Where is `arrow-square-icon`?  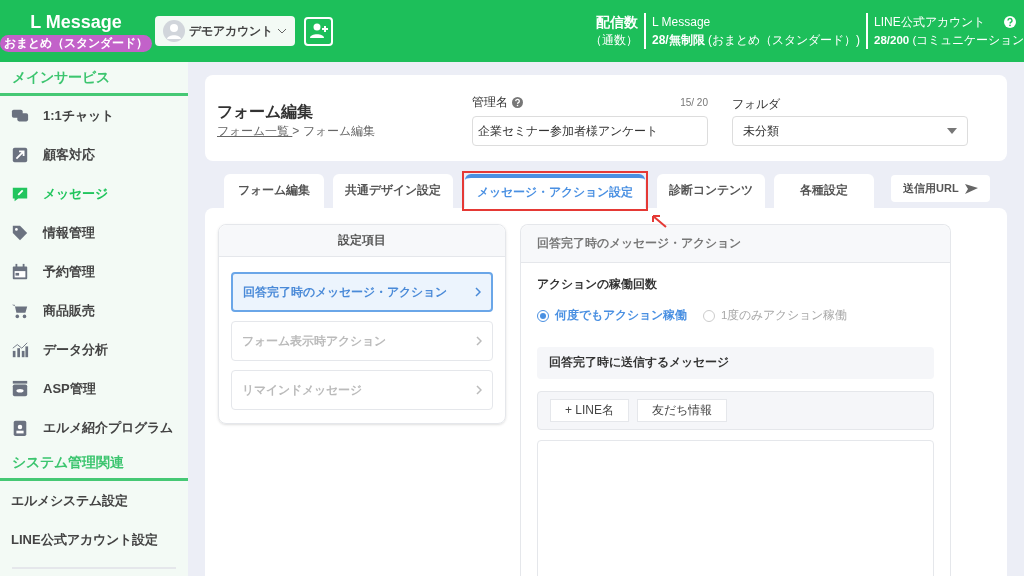
arrow-square-icon is located at coordinates (20, 154).